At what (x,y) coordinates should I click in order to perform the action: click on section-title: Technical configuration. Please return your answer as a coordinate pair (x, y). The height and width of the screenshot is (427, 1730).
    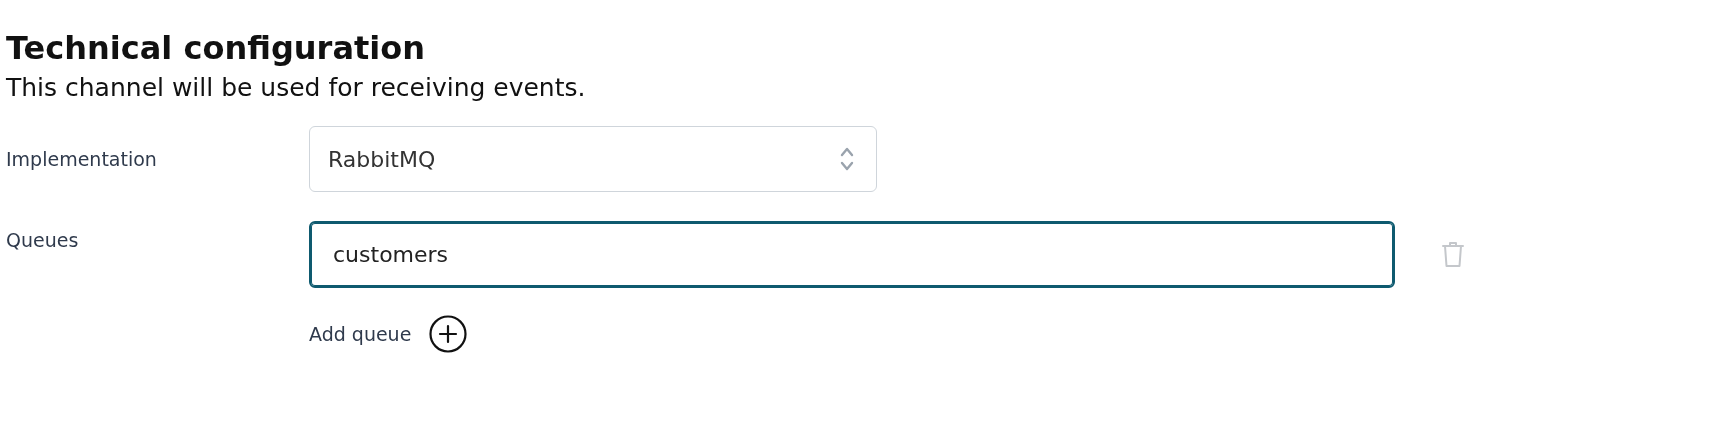
    Looking at the image, I should click on (216, 48).